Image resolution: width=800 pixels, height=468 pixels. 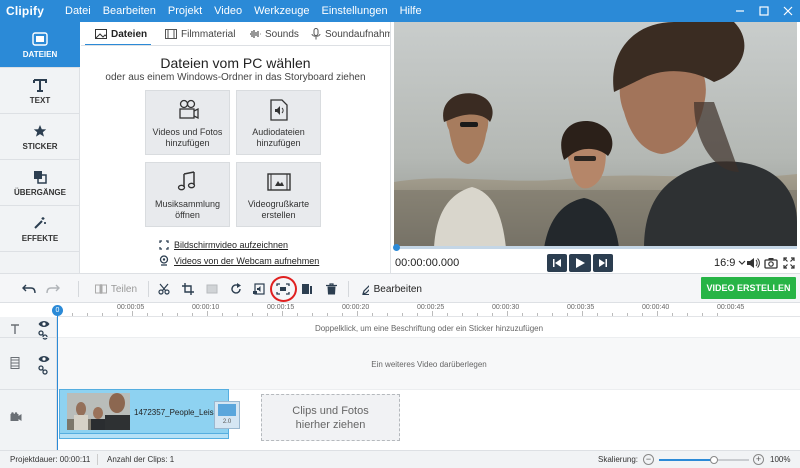 I want to click on screen-record-icon, so click(x=164, y=245).